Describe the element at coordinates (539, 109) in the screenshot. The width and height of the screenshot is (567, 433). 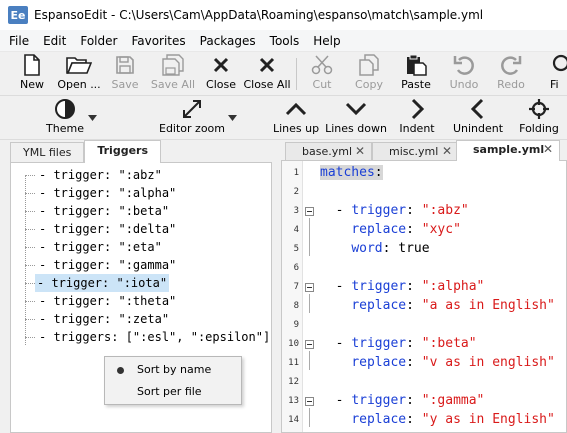
I see `folding-icon` at that location.